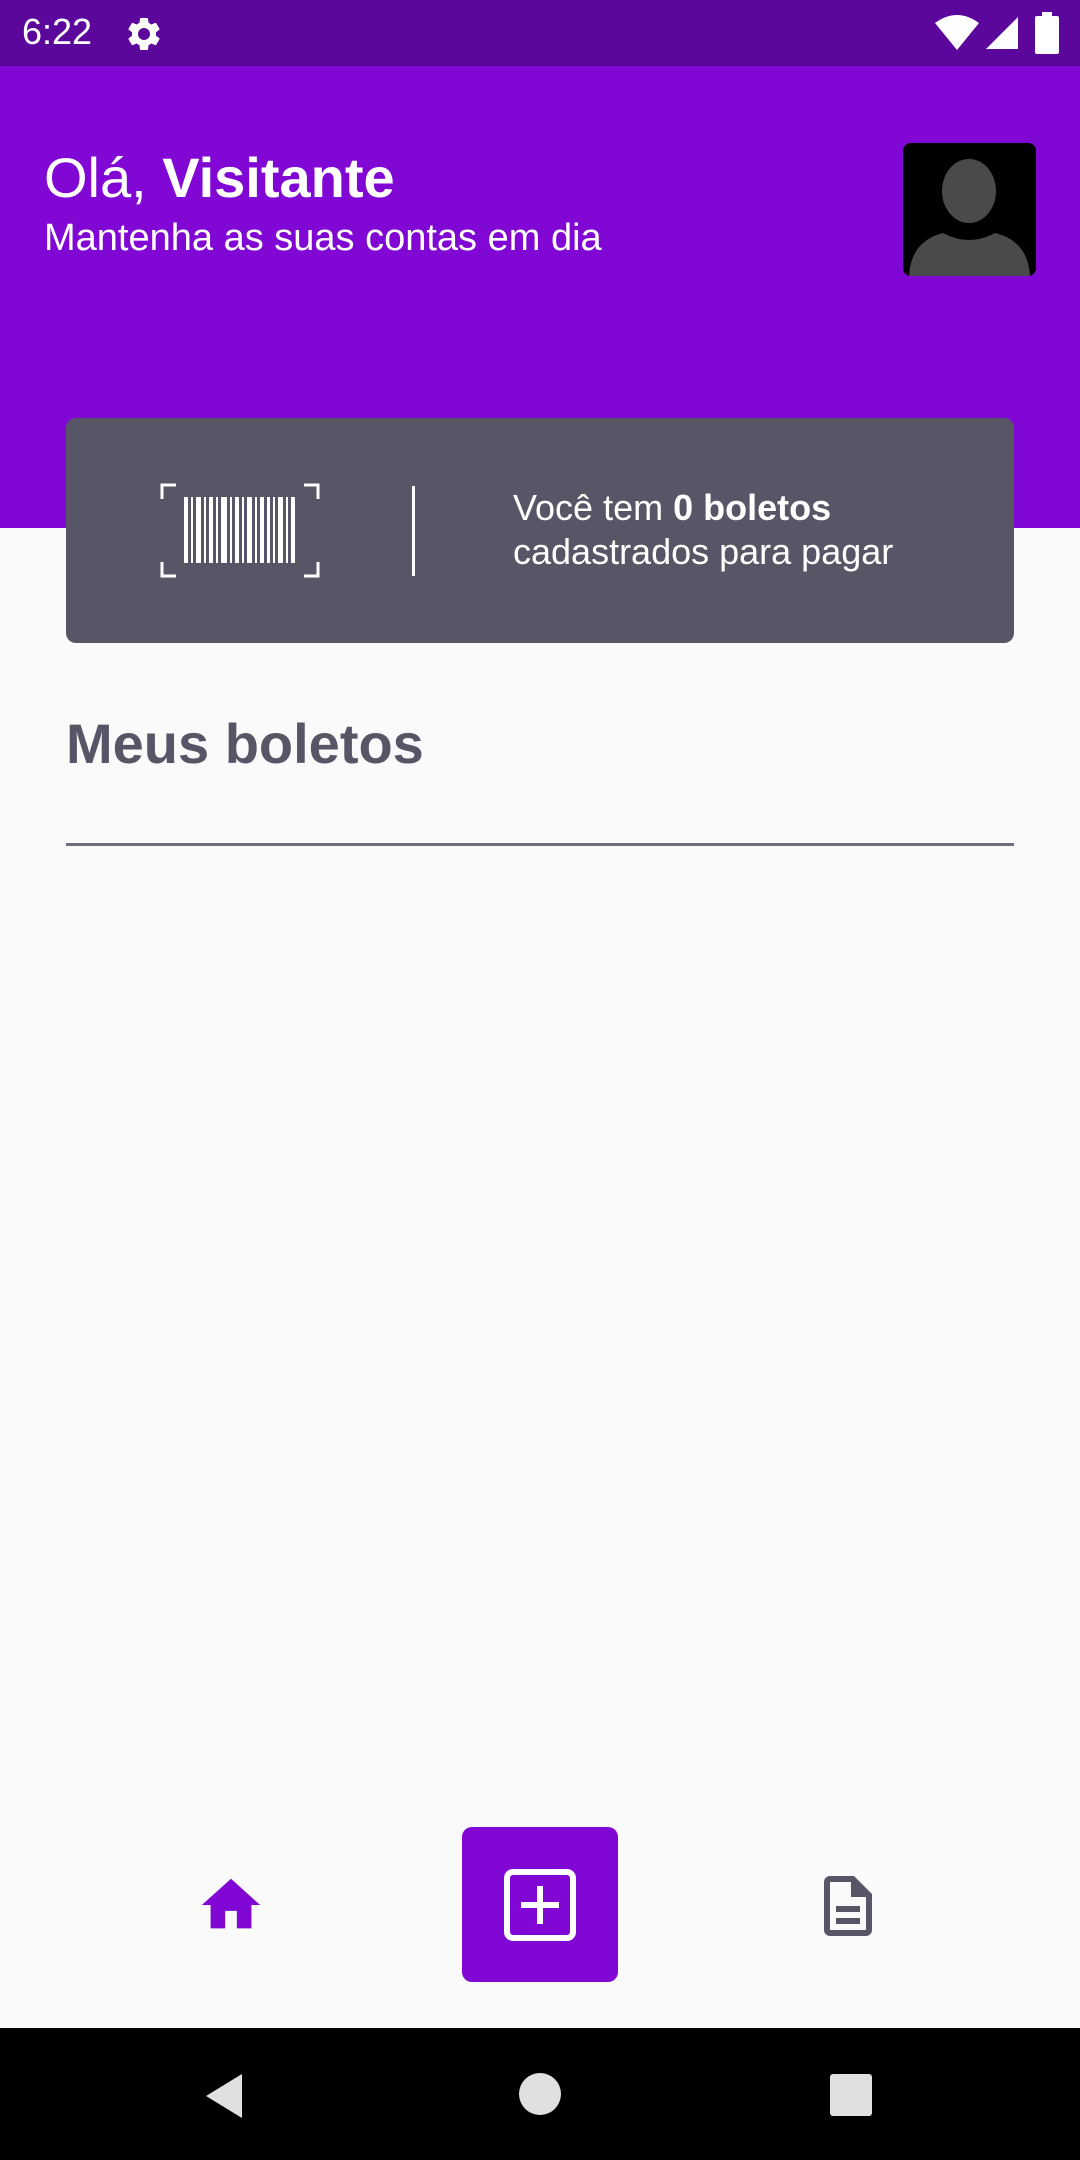 The image size is (1080, 2160). What do you see at coordinates (957, 33) in the screenshot?
I see `wifi-icon` at bounding box center [957, 33].